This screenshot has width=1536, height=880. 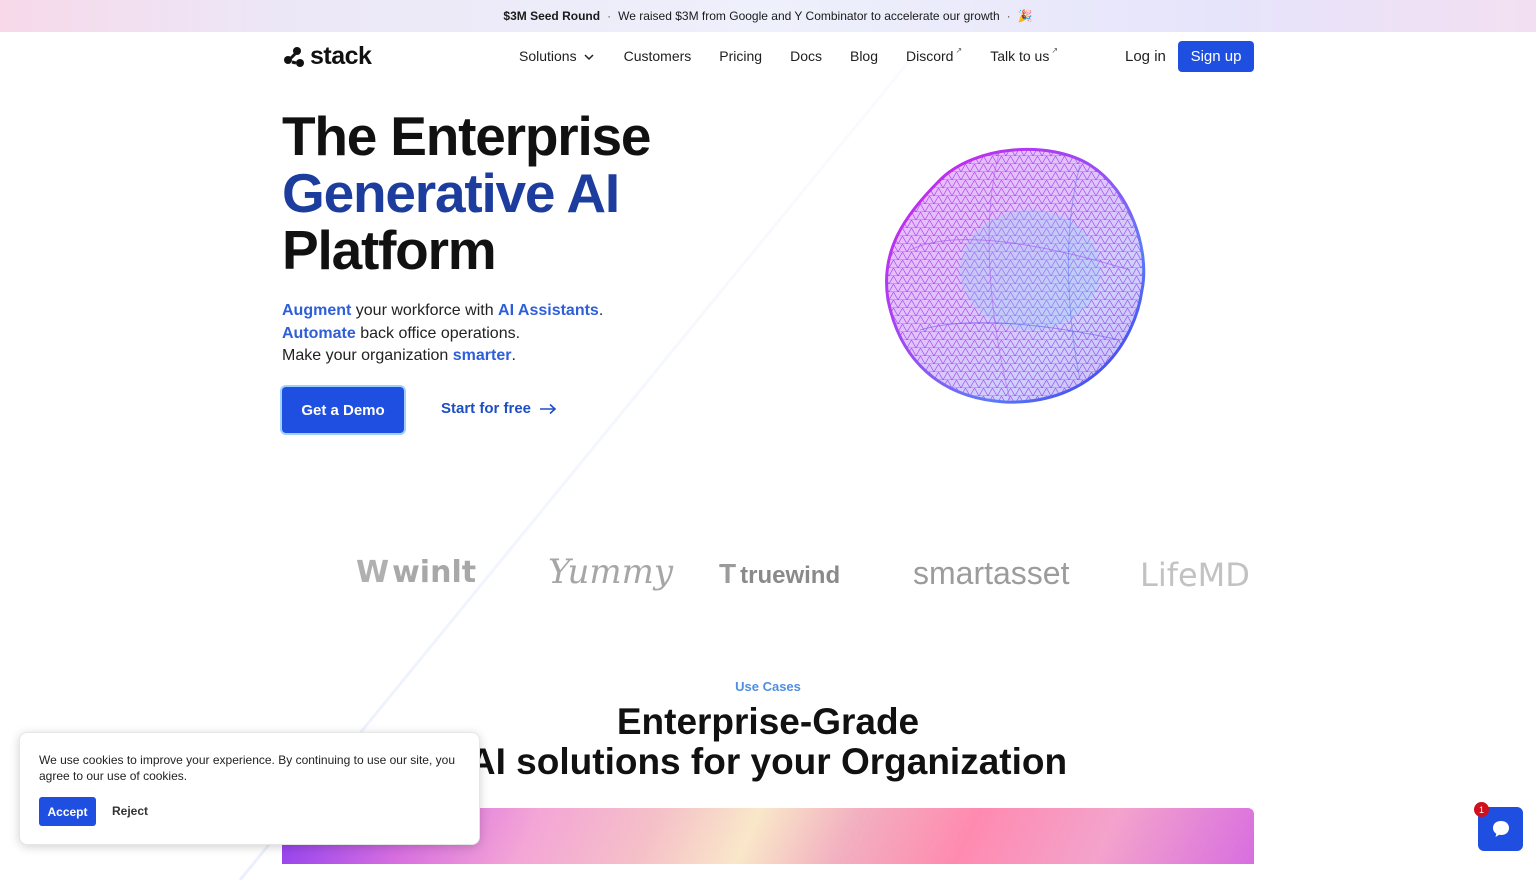 I want to click on nav-item-label: Discord, so click(x=930, y=55).